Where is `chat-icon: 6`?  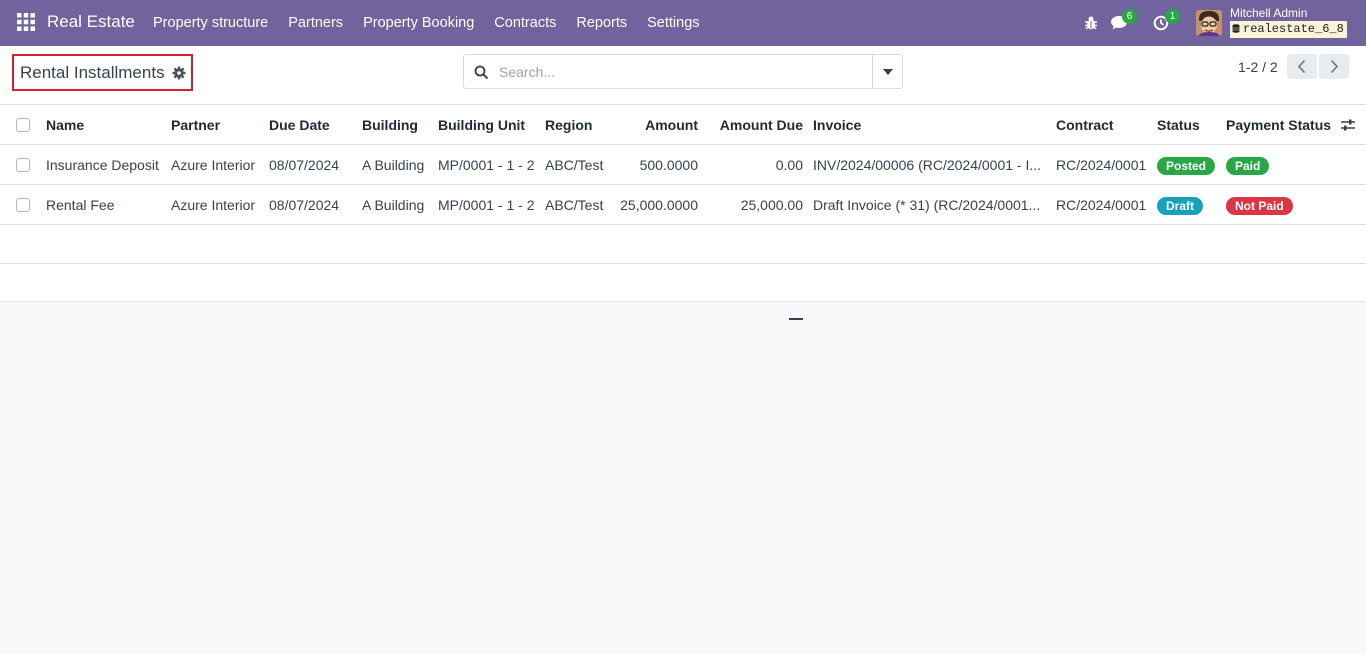 chat-icon: 6 is located at coordinates (1123, 21).